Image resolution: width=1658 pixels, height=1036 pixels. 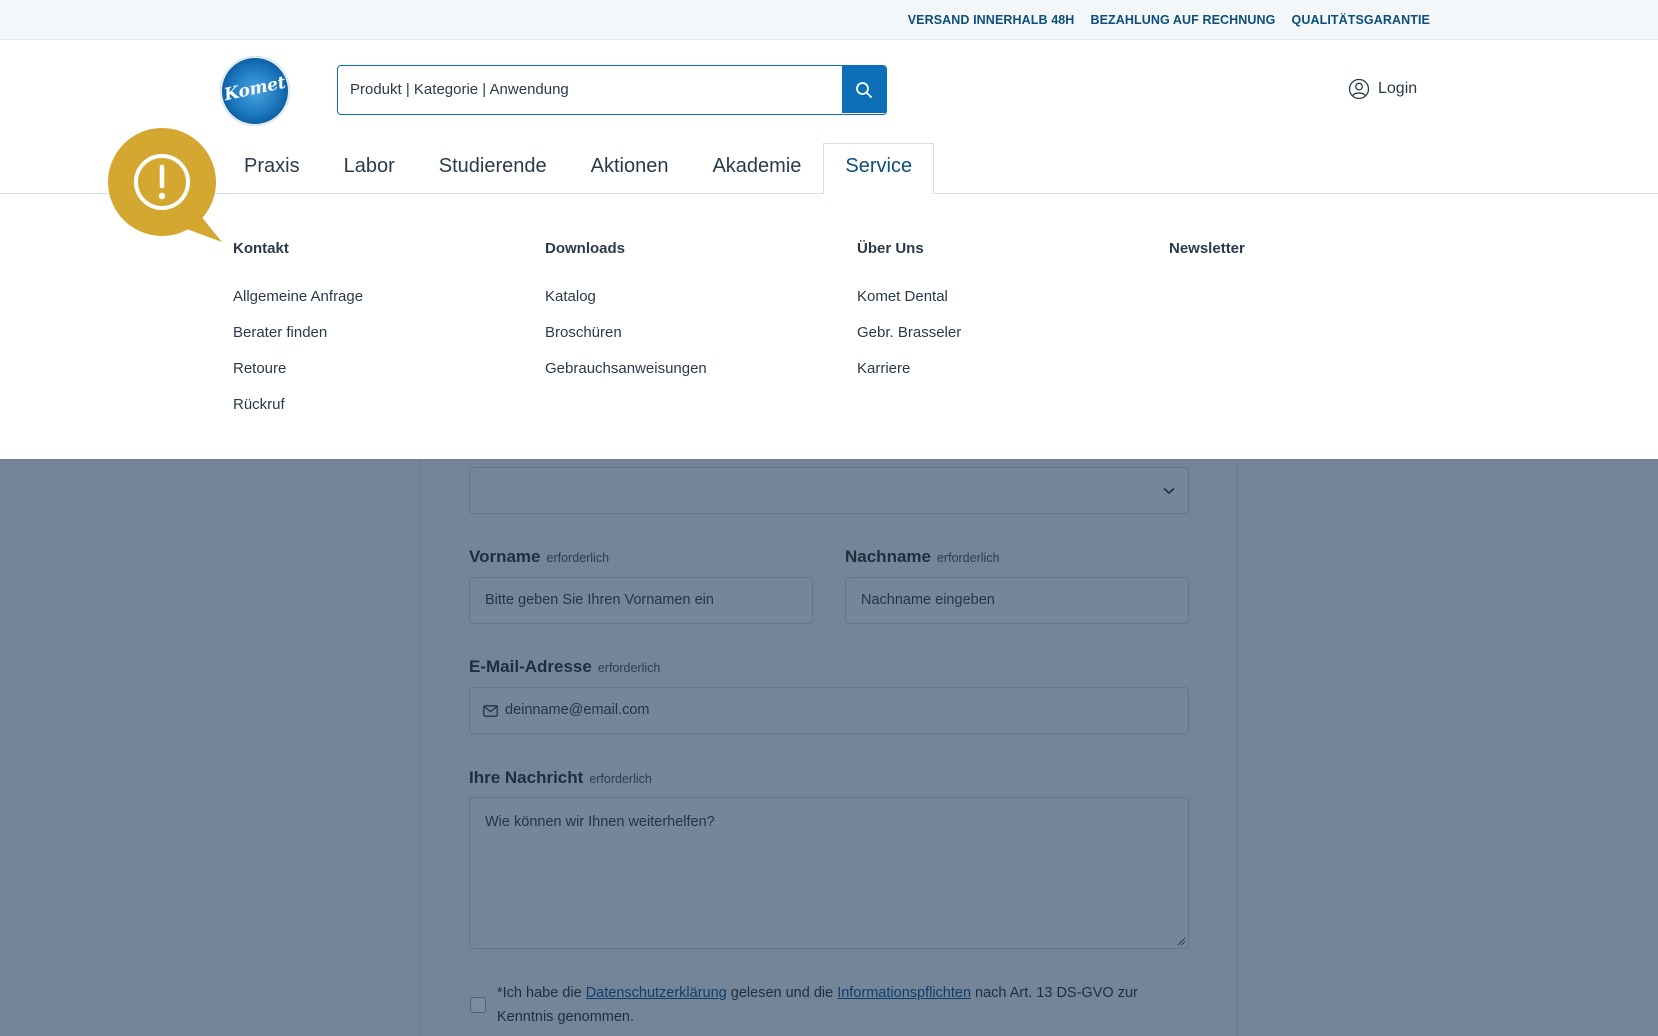 I want to click on nav-item-akademie: Akademie, so click(x=756, y=168).